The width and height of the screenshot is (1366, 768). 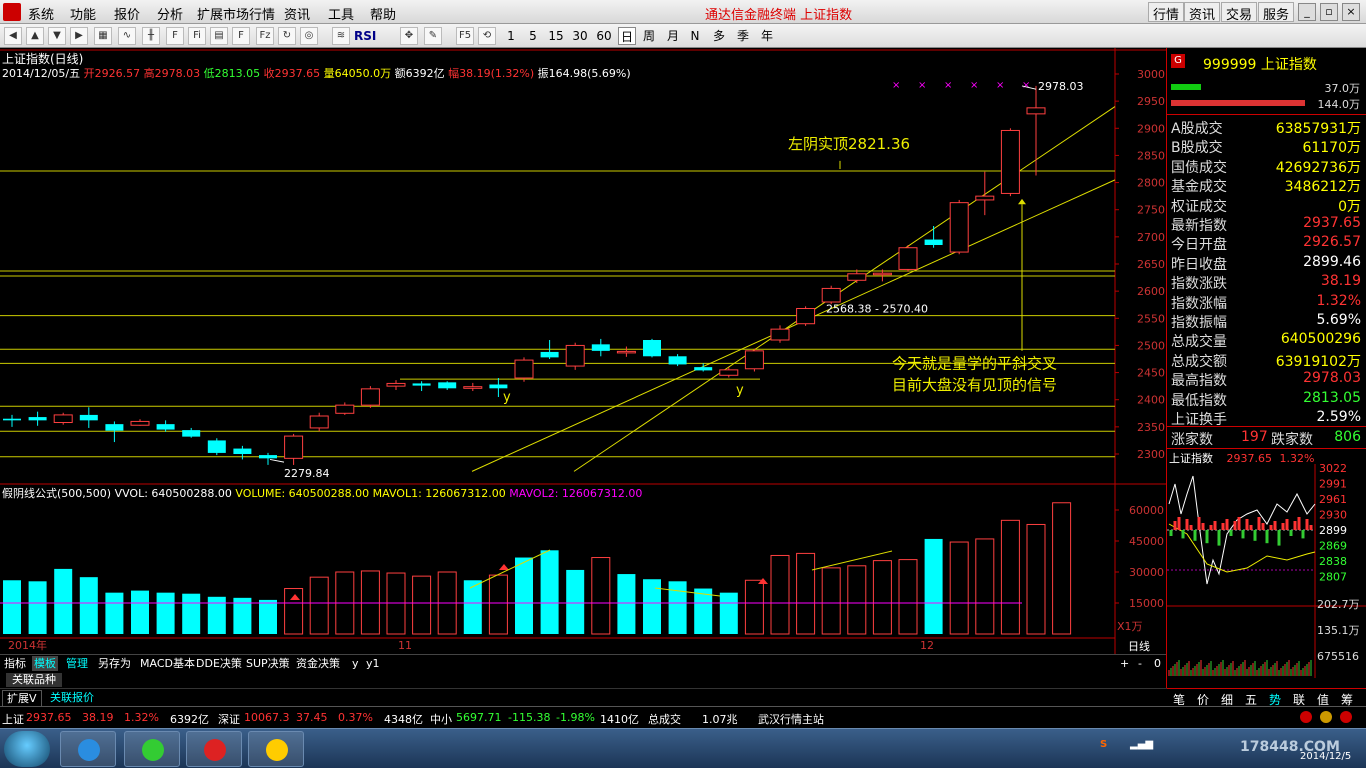 I want to click on tab-save-as: 另存为, so click(x=114, y=663).